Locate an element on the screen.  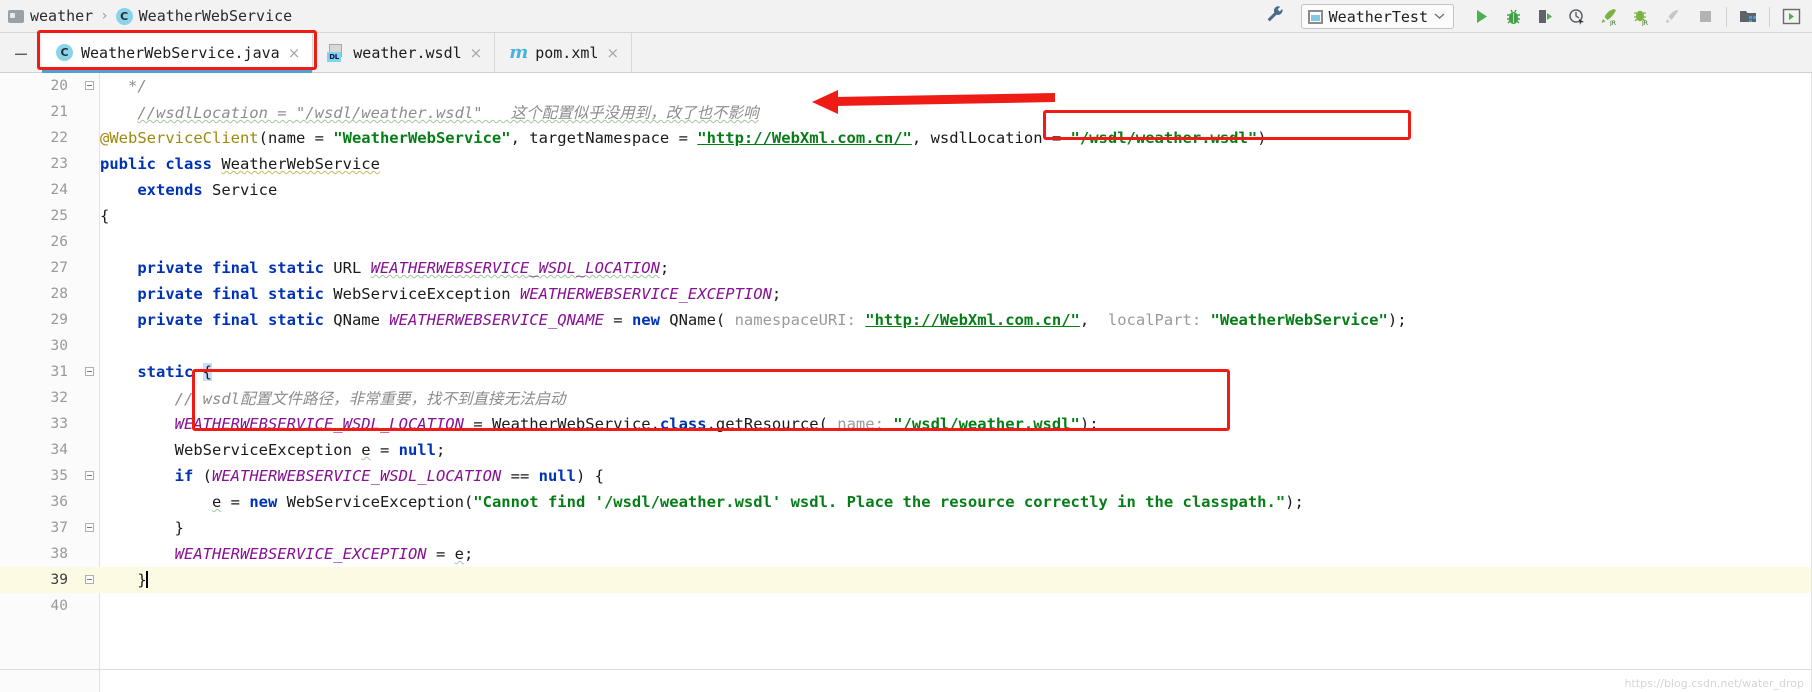
code-line: 25 { is located at coordinates (906, 216).